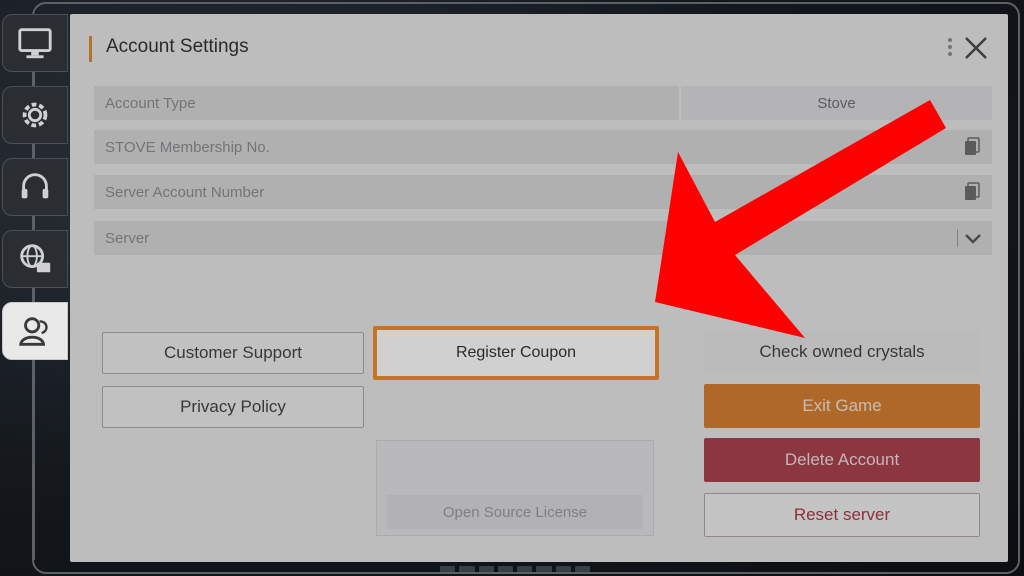 The height and width of the screenshot is (576, 1024). I want to click on field-server-account-number: Server Account Number, so click(543, 192).